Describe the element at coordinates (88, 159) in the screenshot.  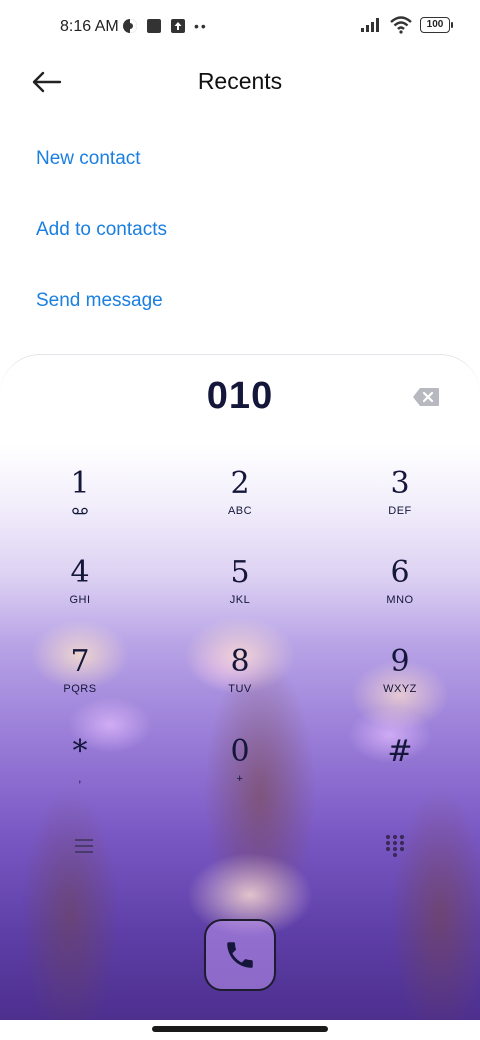
I see `new-contact-link: New contact` at that location.